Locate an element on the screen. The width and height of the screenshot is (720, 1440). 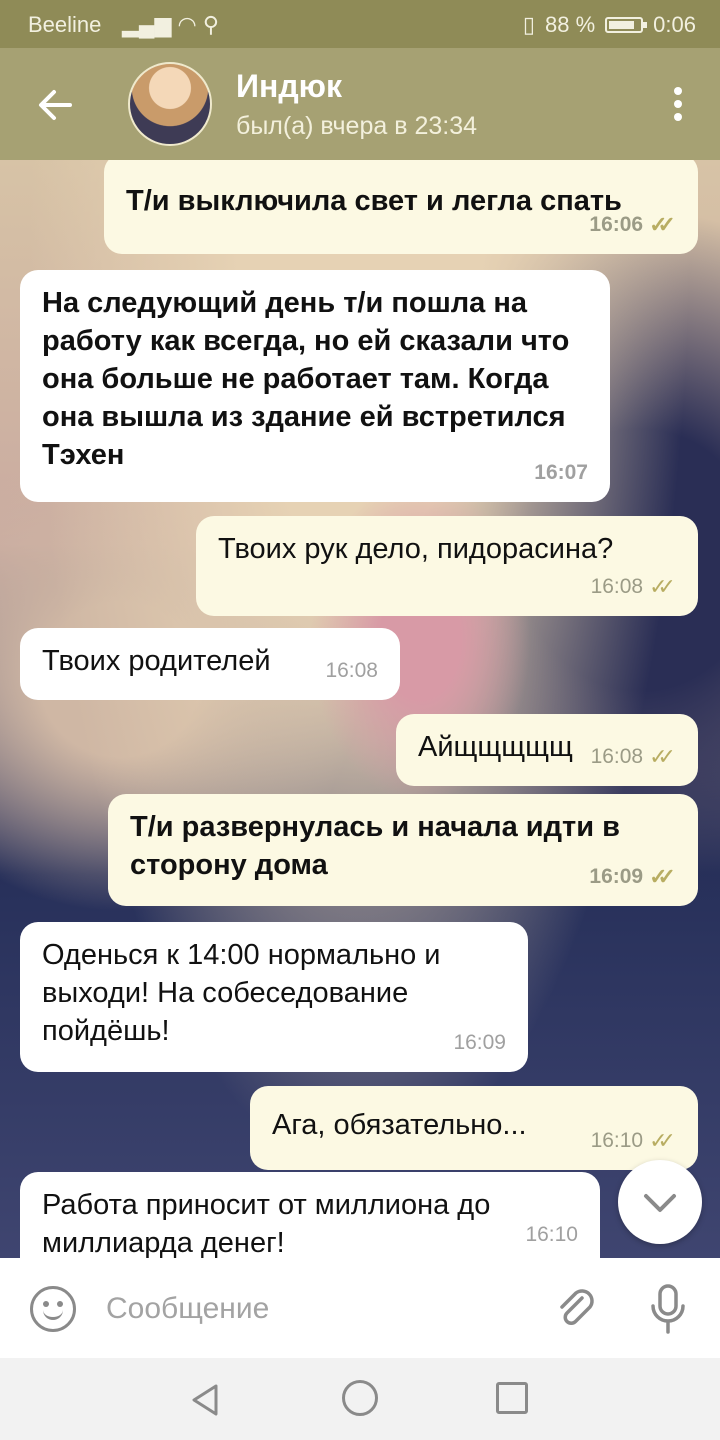
signal-wifi-icons: ▂▄▆ ◠ ⚲ is located at coordinates (170, 24).